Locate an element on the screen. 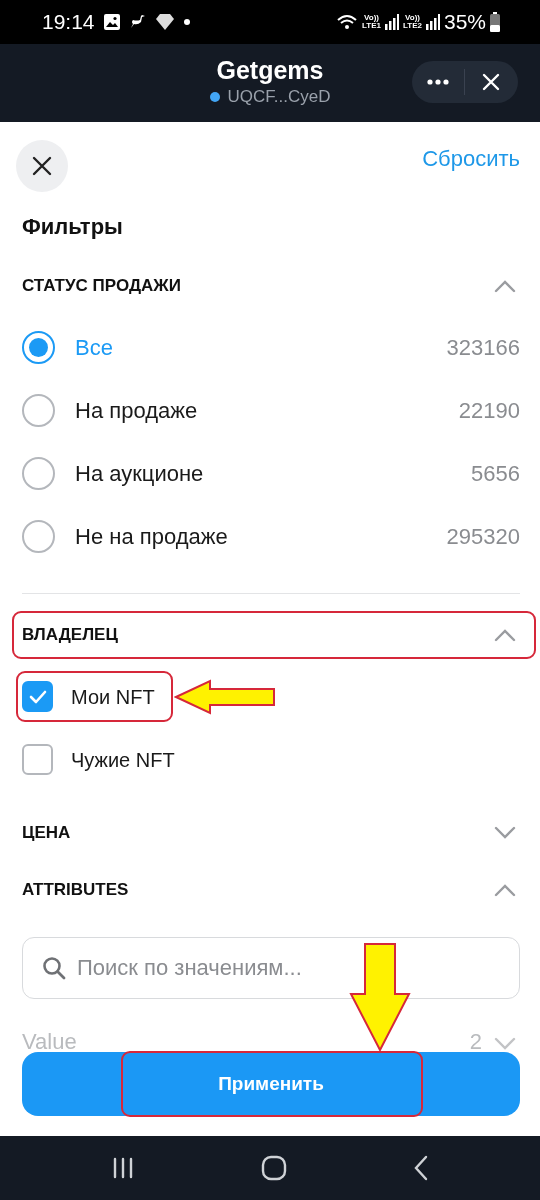 This screenshot has height=1200, width=540. wallet-address: UQCF...CyeD is located at coordinates (279, 97).